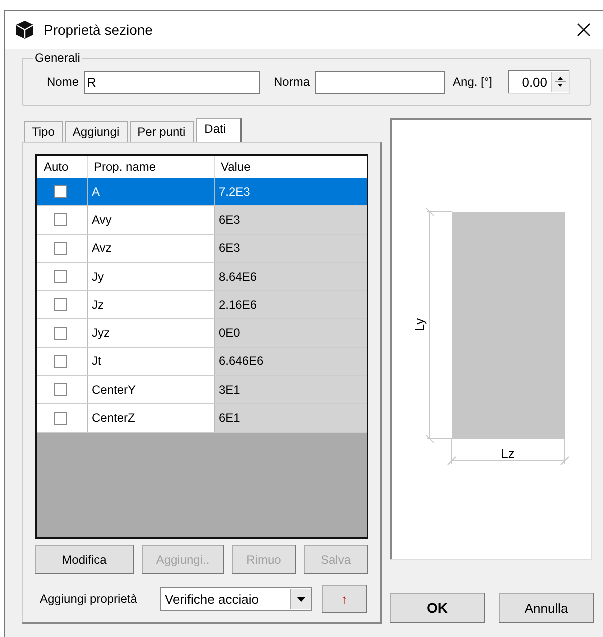 Image resolution: width=603 pixels, height=637 pixels. I want to click on table-row: Avz 6E3, so click(202, 248).